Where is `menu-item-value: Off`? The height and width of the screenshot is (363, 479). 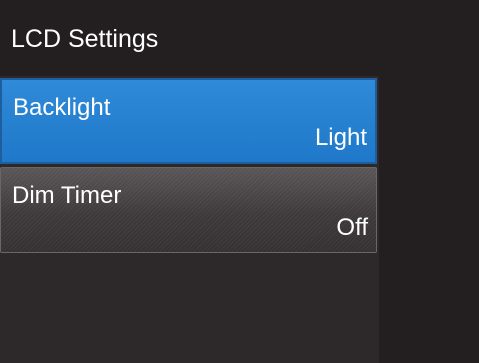 menu-item-value: Off is located at coordinates (352, 227).